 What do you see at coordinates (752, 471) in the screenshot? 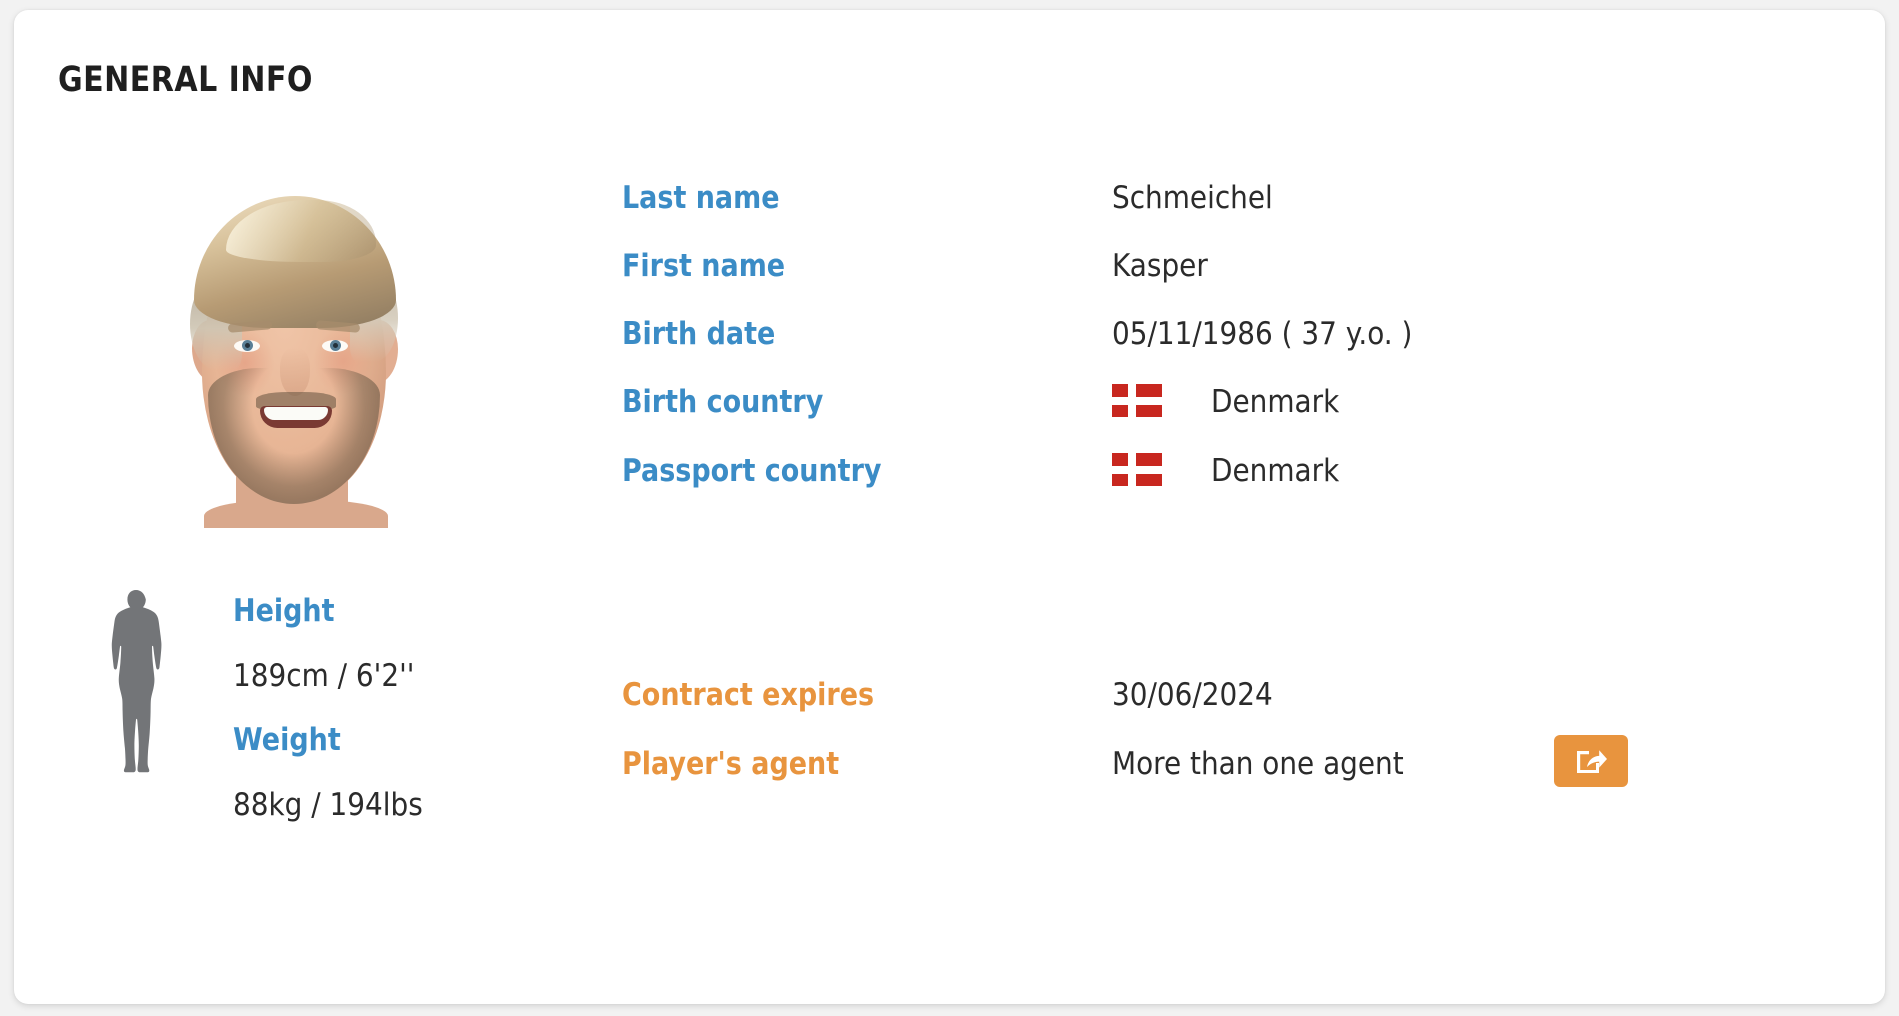
I see `label-passport-country: Passport country` at bounding box center [752, 471].